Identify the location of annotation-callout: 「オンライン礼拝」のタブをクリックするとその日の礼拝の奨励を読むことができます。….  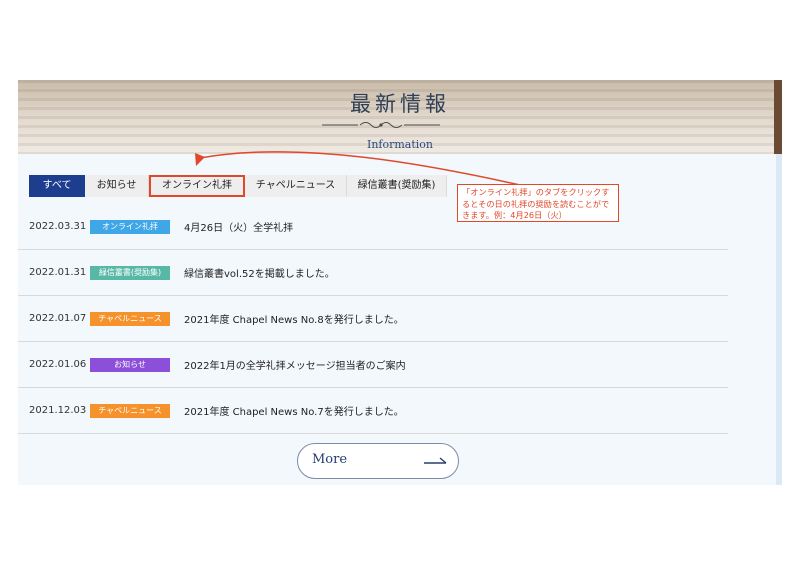
(538, 203).